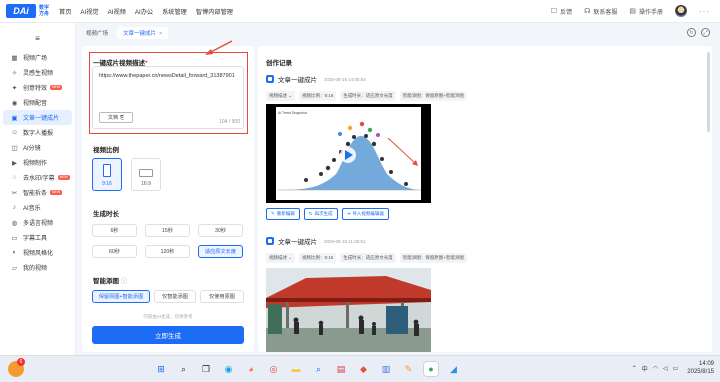 The width and height of the screenshot is (720, 382). What do you see at coordinates (634, 368) in the screenshot?
I see `chevron-up-icon: ⌃` at bounding box center [634, 368].